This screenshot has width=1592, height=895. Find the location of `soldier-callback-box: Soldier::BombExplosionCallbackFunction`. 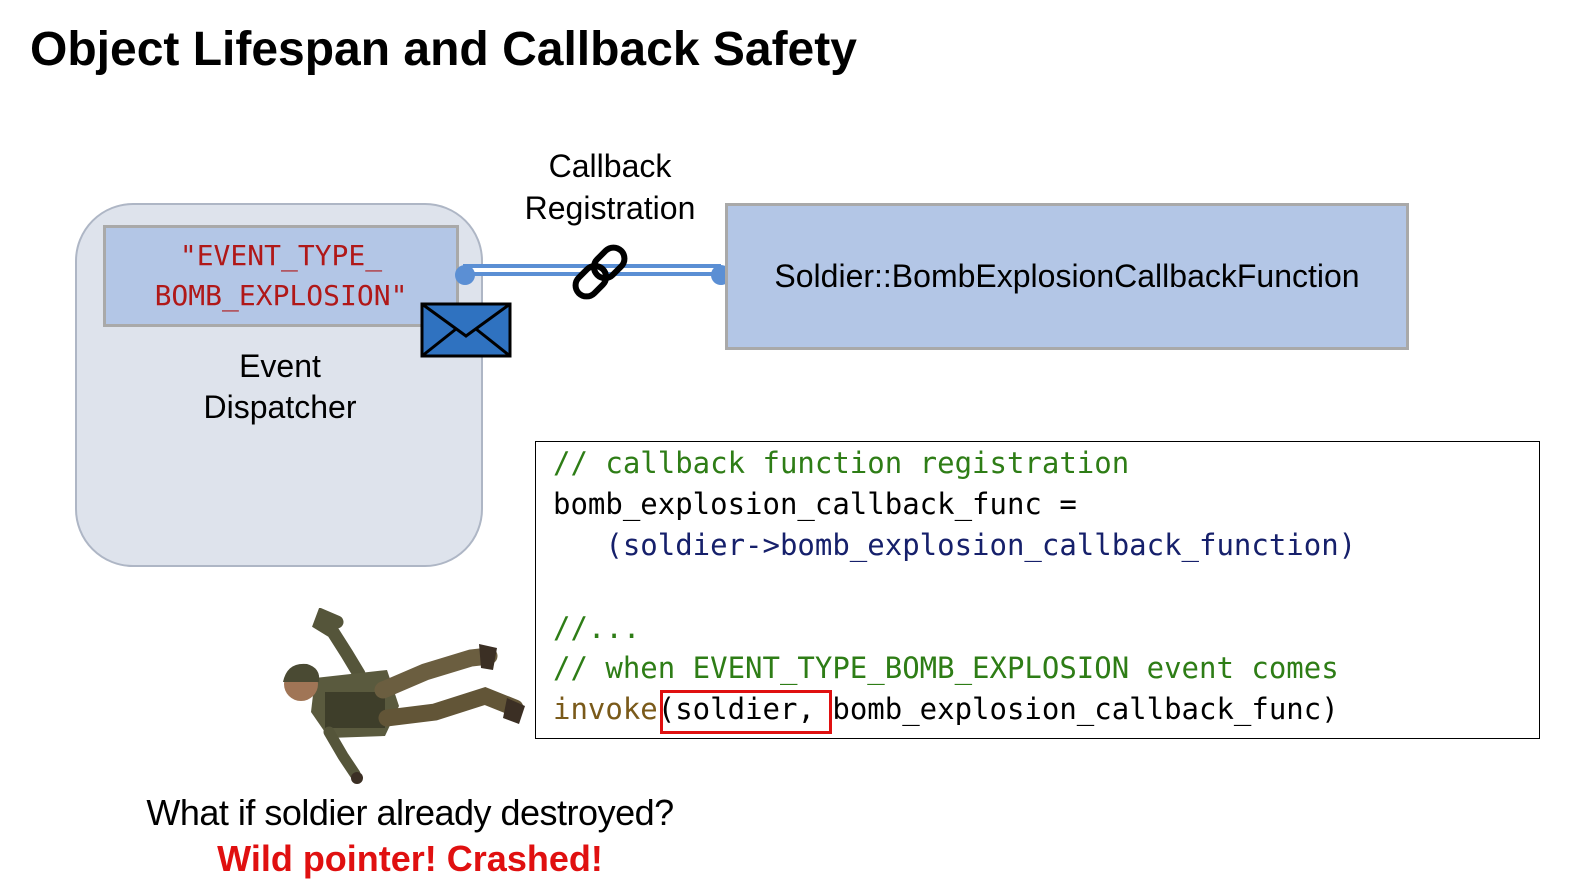

soldier-callback-box: Soldier::BombExplosionCallbackFunction is located at coordinates (1067, 276).